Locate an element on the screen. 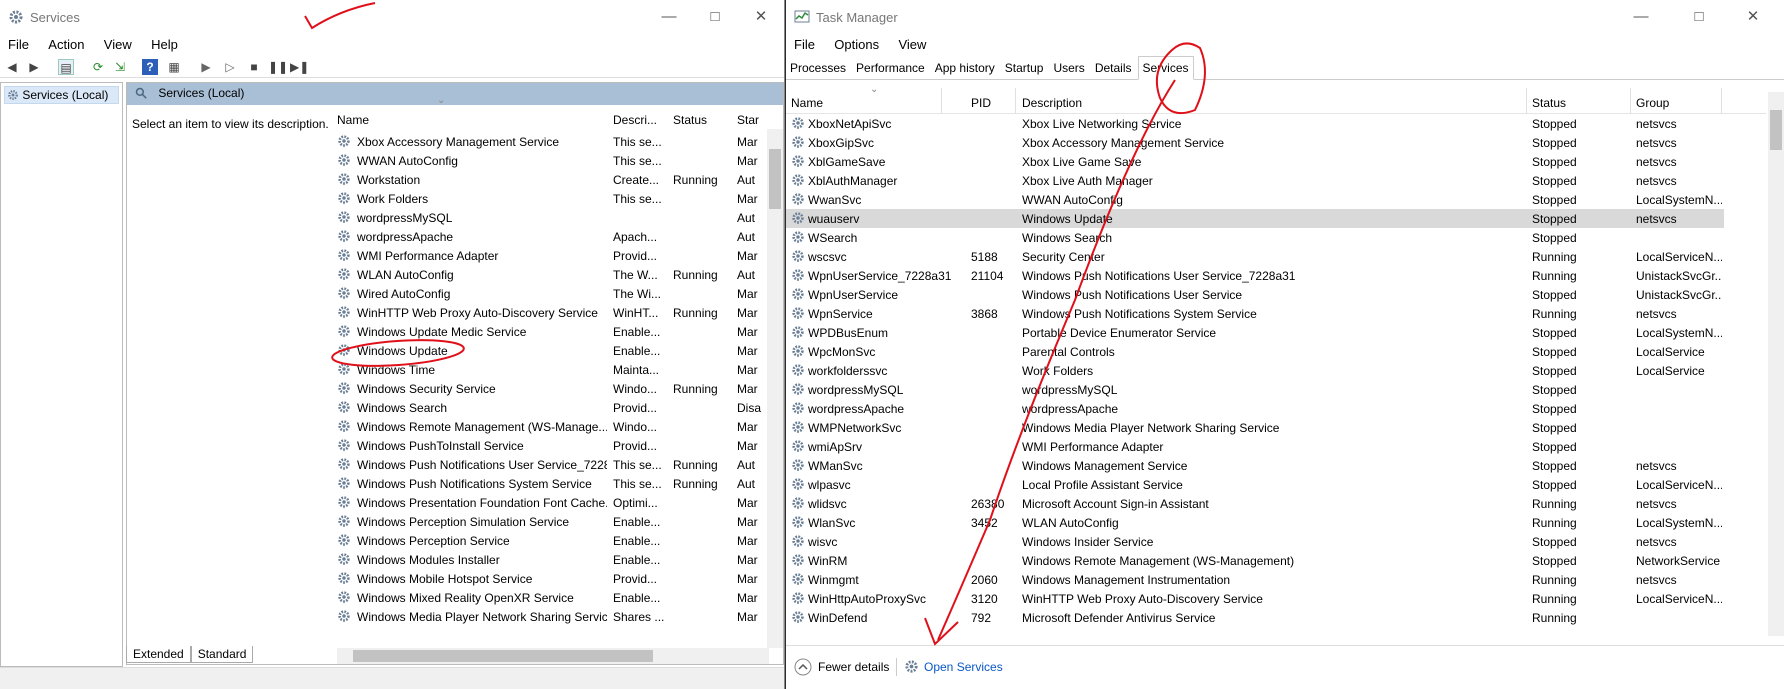  tree-item-services-local: Services (Local) is located at coordinates (61, 95).